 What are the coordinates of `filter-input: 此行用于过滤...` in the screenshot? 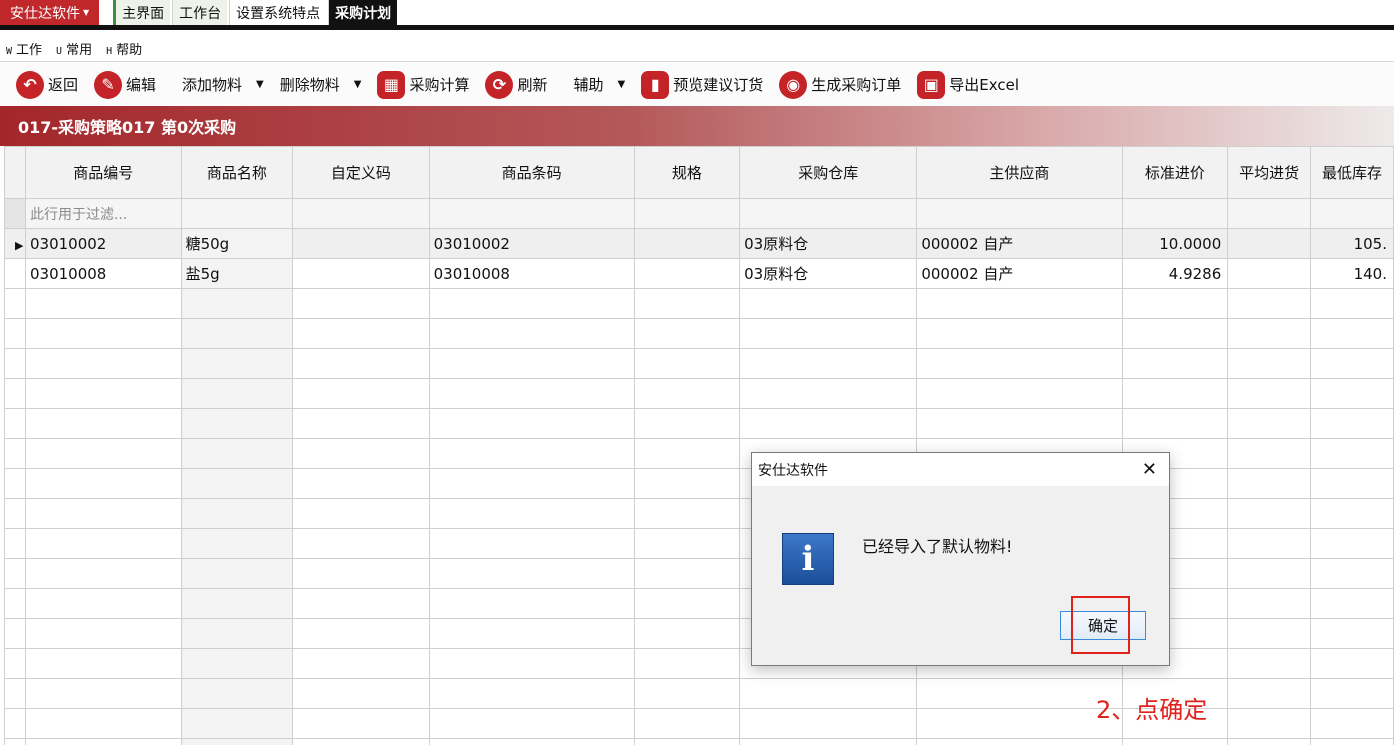 It's located at (103, 213).